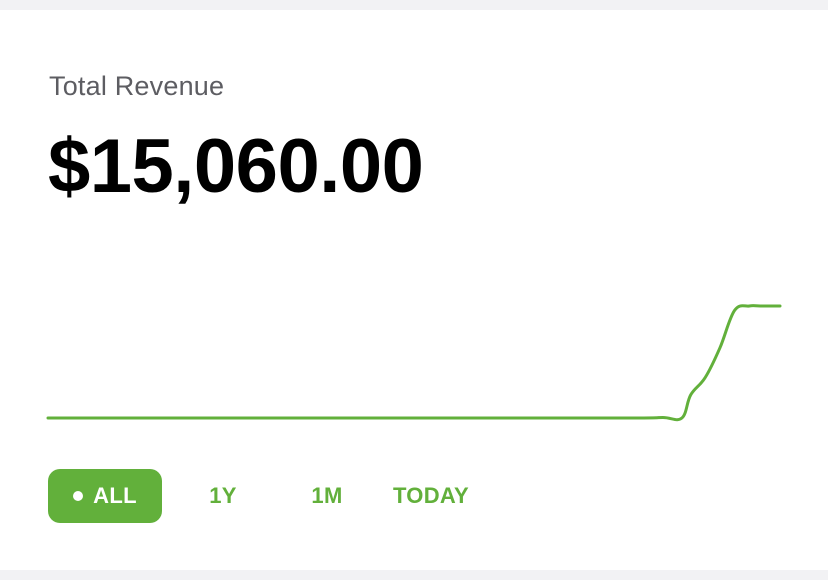  I want to click on revenue-amount: $15,060.00, so click(236, 166).